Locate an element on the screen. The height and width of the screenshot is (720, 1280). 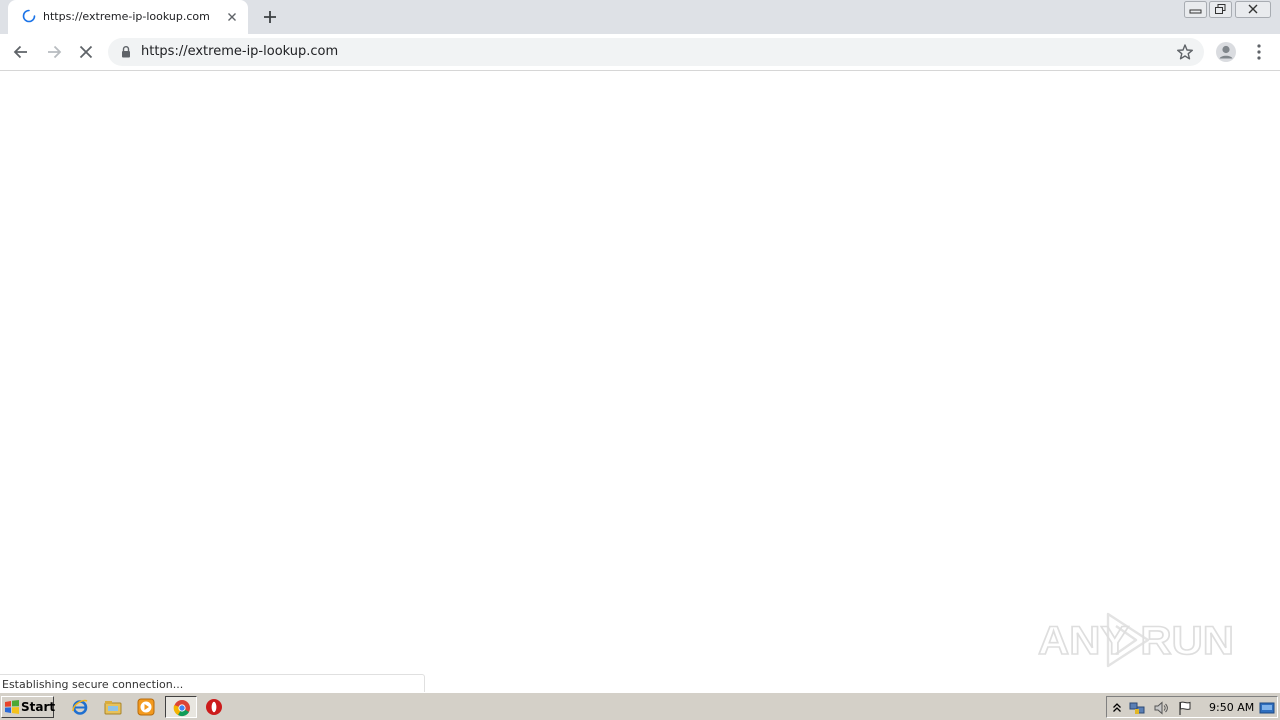
show-desktop-icon is located at coordinates (1267, 708).